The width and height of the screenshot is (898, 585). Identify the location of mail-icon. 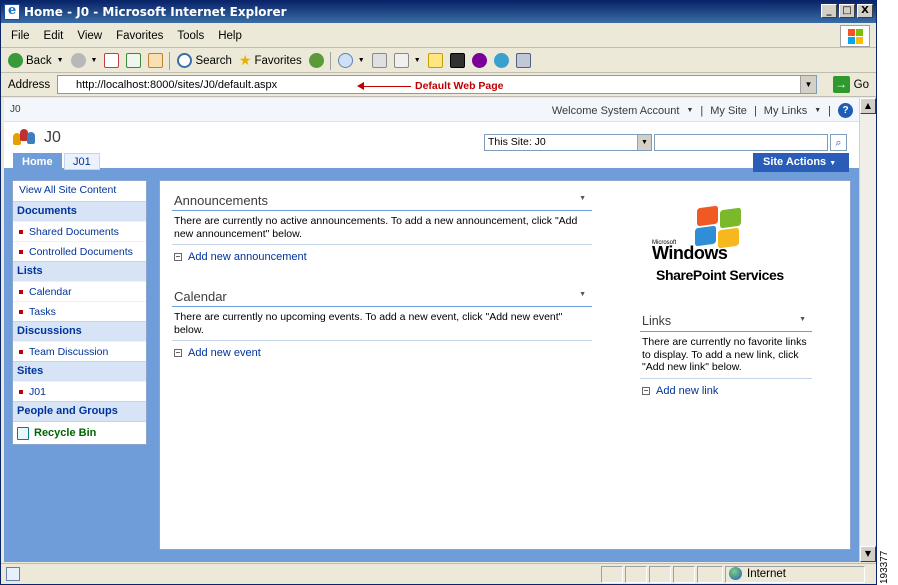
(345, 60).